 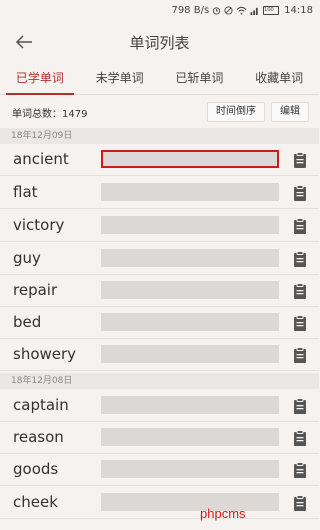 I want to click on tab-favorites: 收藏单词, so click(x=279, y=79).